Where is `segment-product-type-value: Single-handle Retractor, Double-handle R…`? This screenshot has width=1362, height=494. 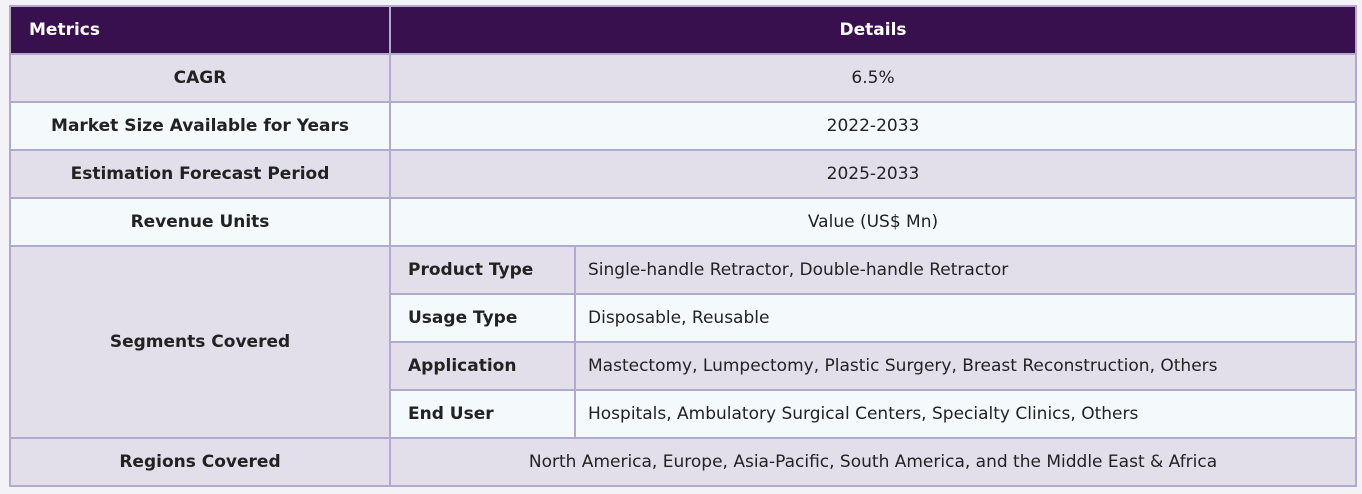 segment-product-type-value: Single-handle Retractor, Double-handle R… is located at coordinates (965, 270).